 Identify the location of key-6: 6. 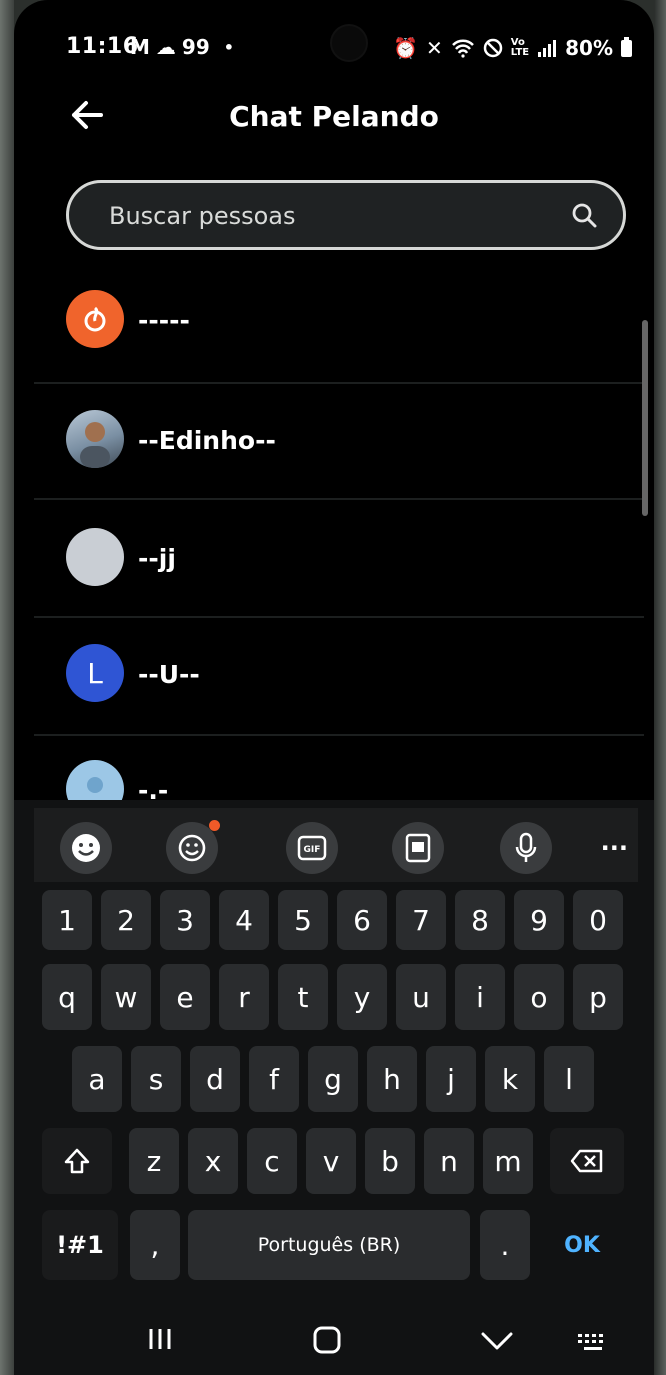
(362, 920).